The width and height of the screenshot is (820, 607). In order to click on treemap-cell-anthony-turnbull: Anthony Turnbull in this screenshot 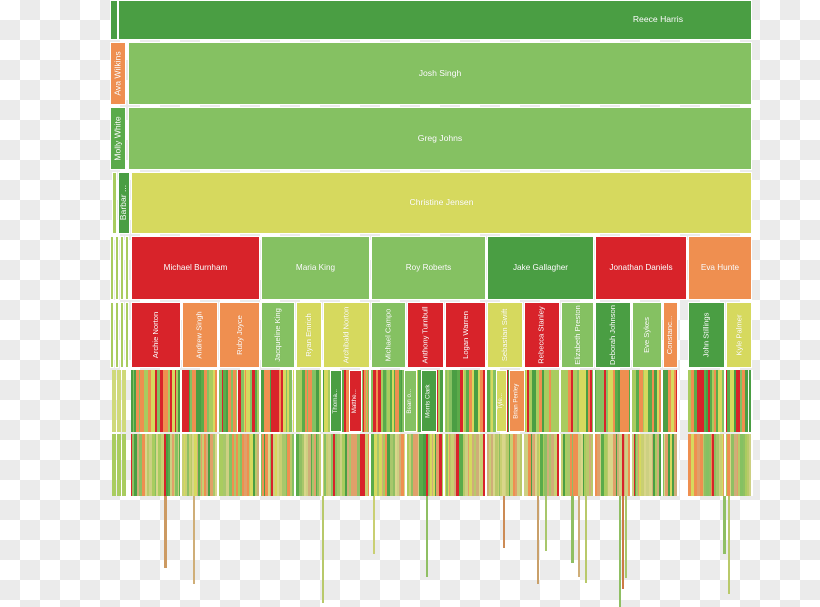, I will do `click(425, 335)`.